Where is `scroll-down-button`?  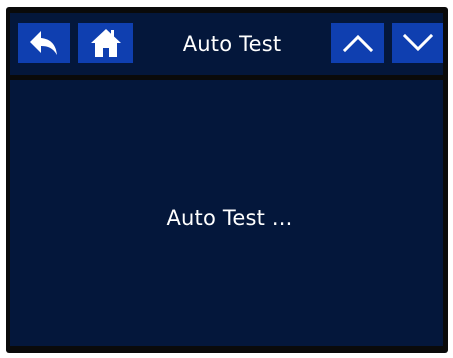 scroll-down-button is located at coordinates (417, 43).